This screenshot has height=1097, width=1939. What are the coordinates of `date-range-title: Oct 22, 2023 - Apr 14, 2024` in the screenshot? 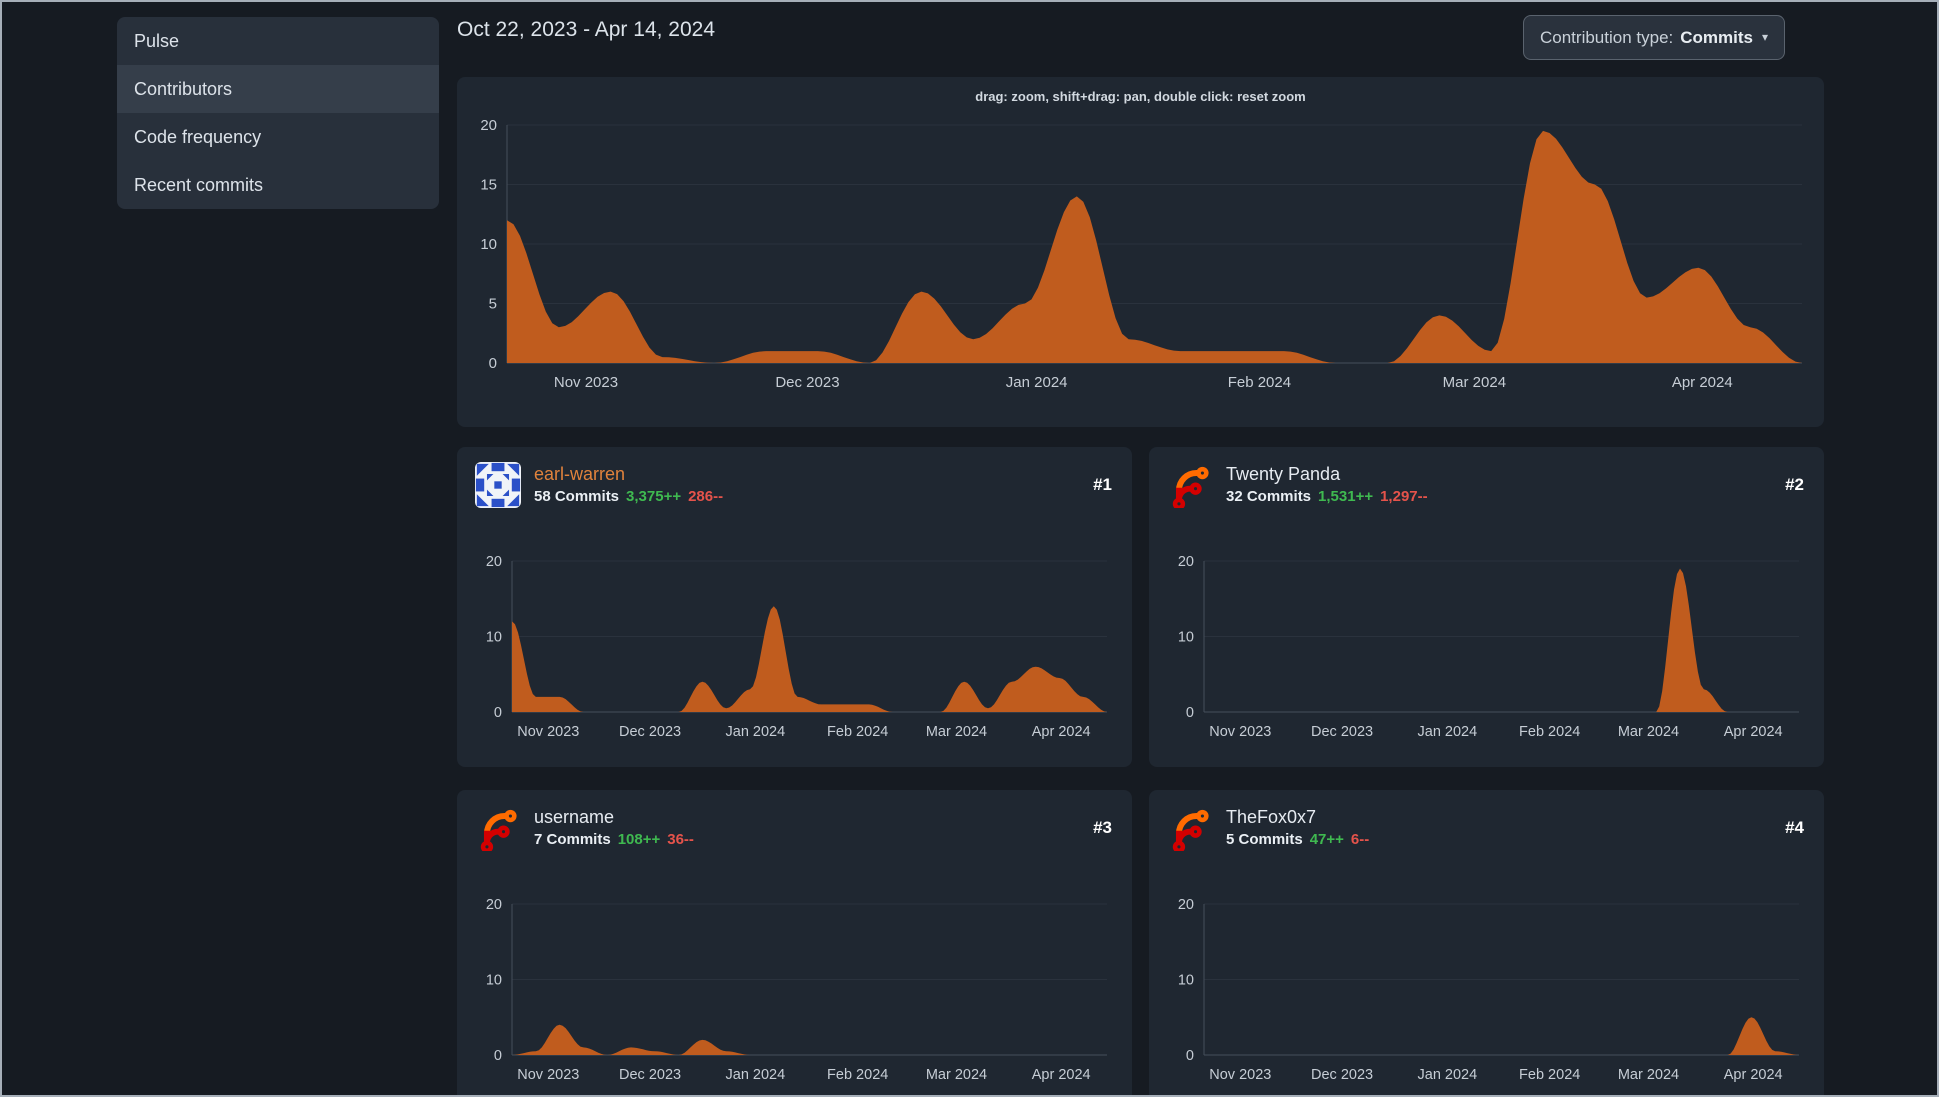 It's located at (586, 29).